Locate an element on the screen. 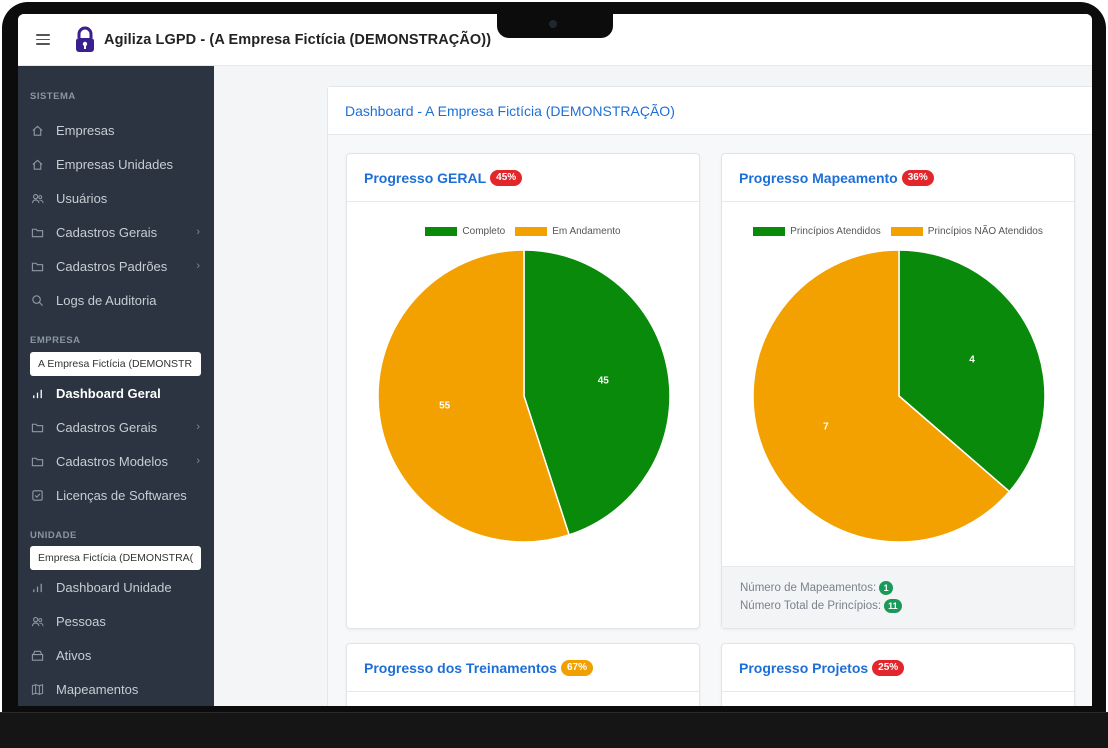  sidebar-item-empresas-unidades: Empresas Unidades is located at coordinates (116, 164).